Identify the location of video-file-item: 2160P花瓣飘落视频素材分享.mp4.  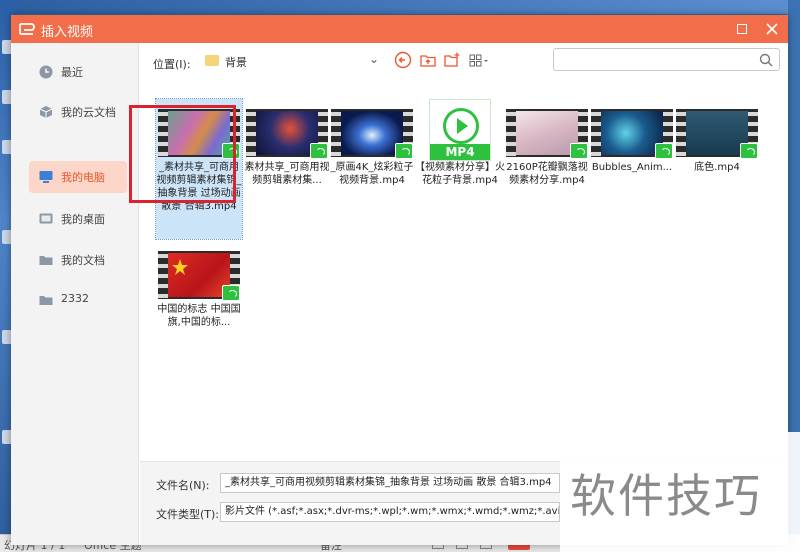
(547, 143).